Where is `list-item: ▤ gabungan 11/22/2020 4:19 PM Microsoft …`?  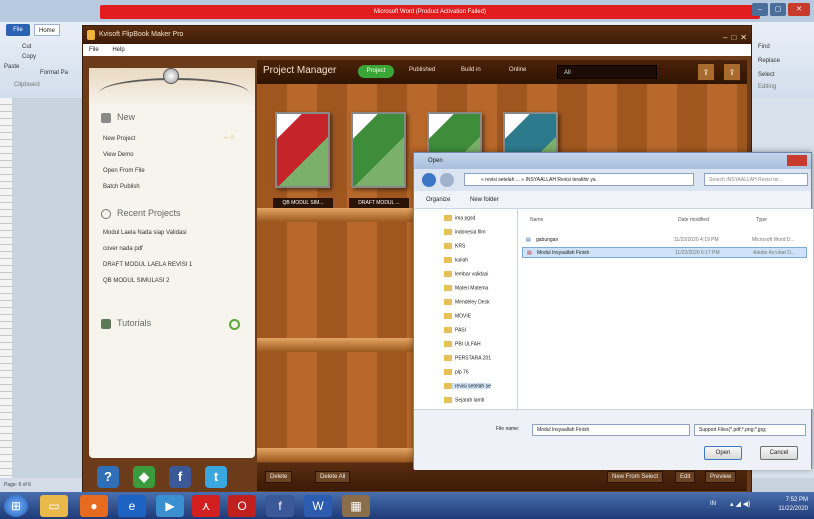 list-item: ▤ gabungan 11/22/2020 4:19 PM Microsoft … is located at coordinates (664, 240).